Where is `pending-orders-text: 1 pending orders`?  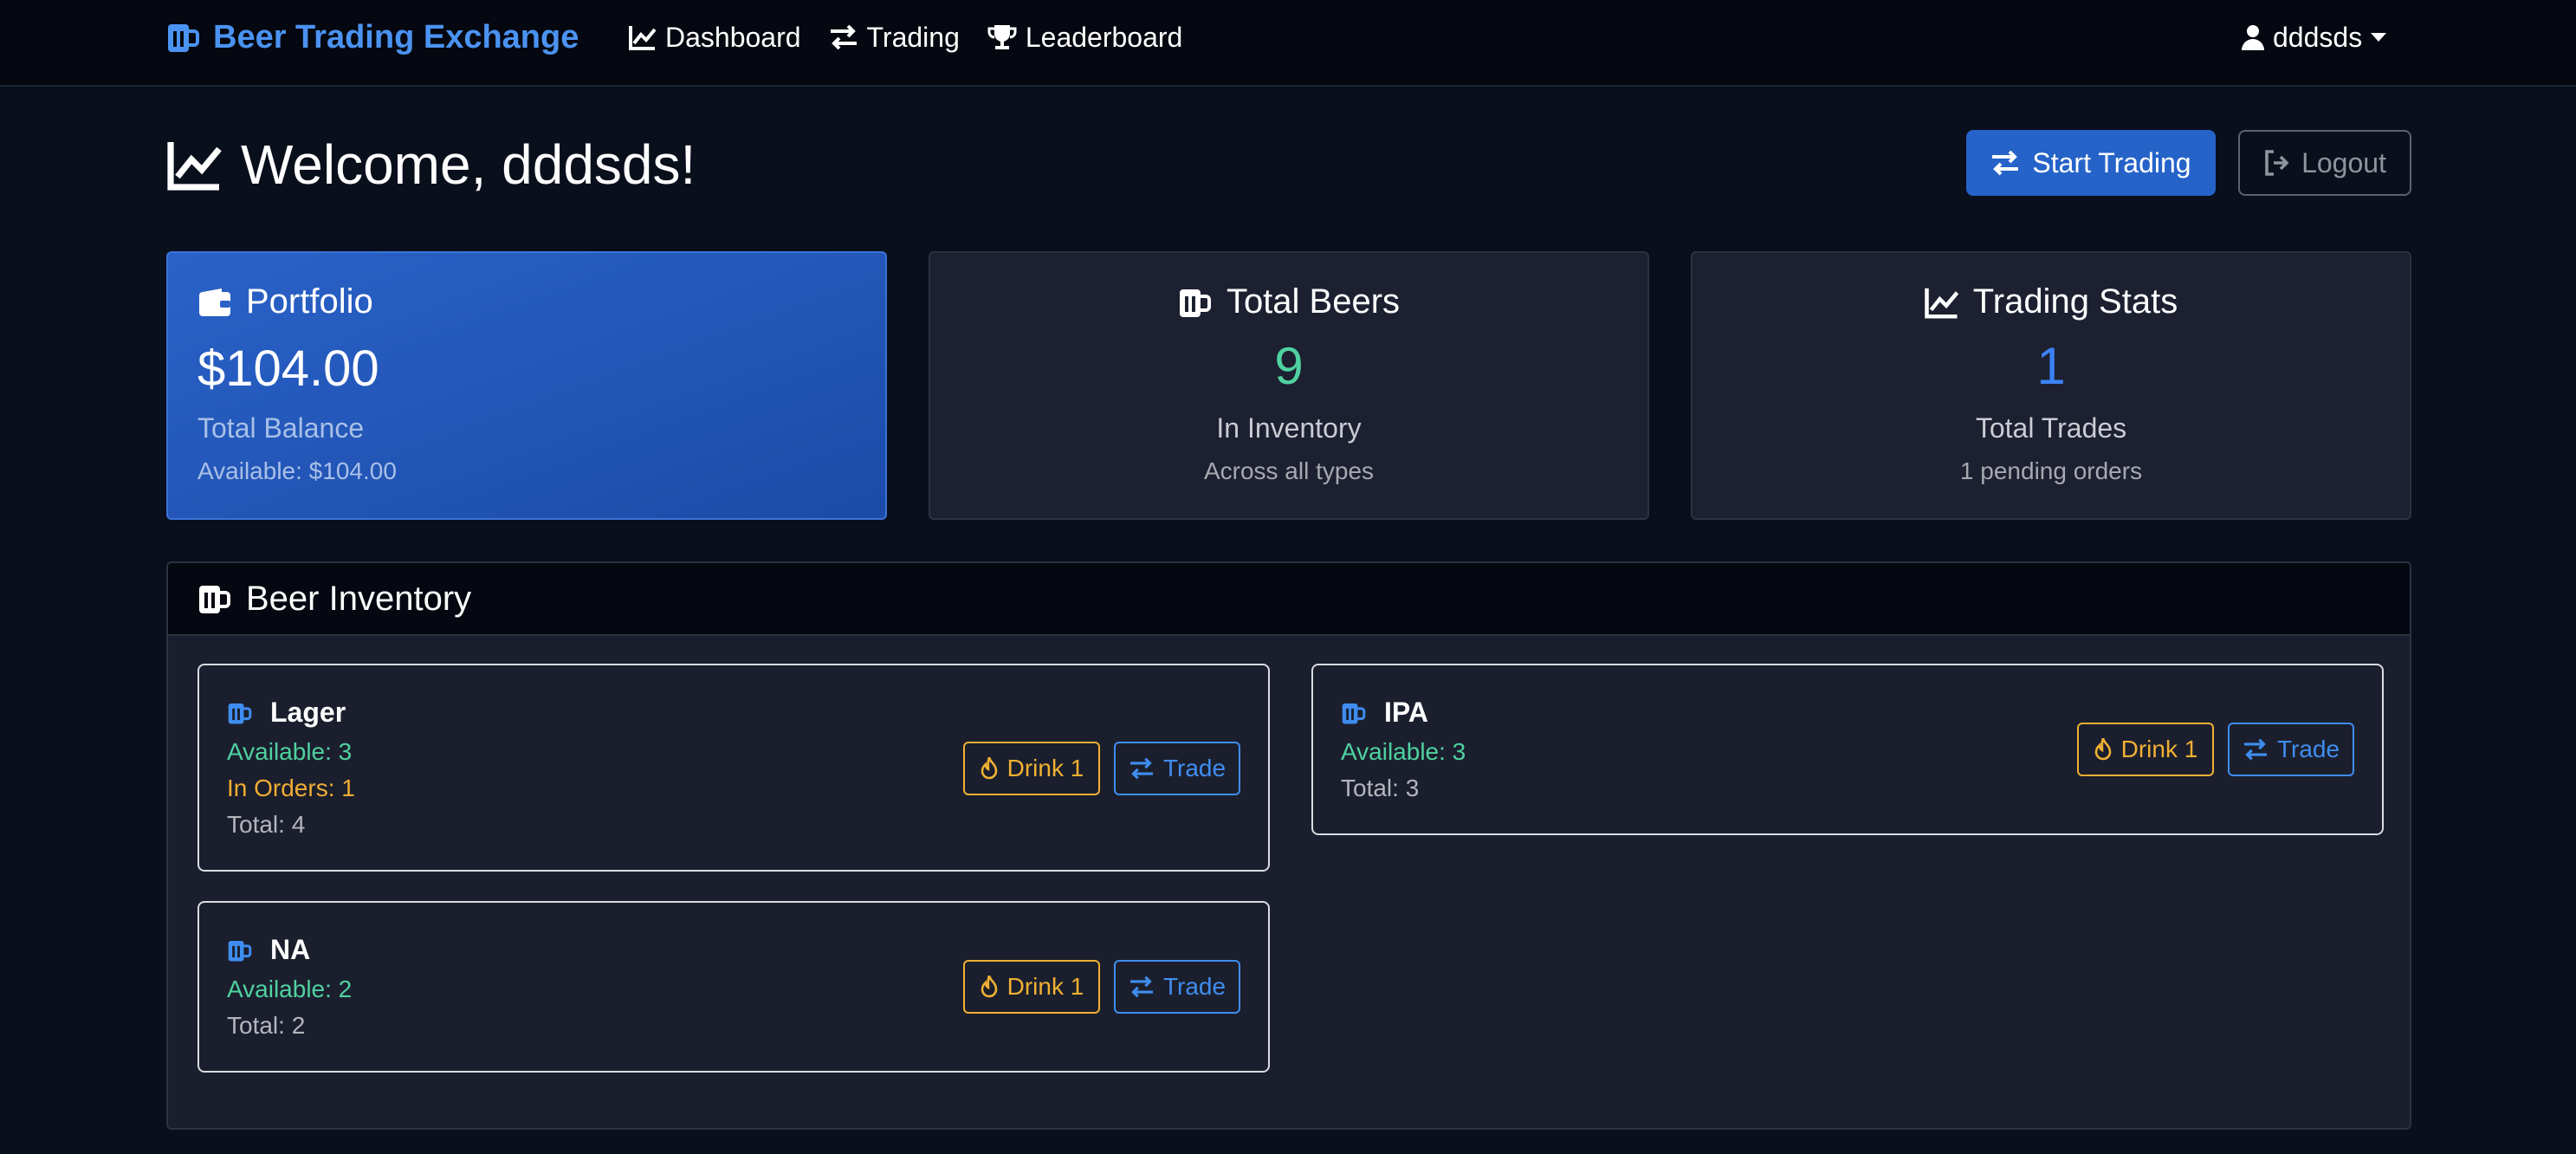 pending-orders-text: 1 pending orders is located at coordinates (2051, 471).